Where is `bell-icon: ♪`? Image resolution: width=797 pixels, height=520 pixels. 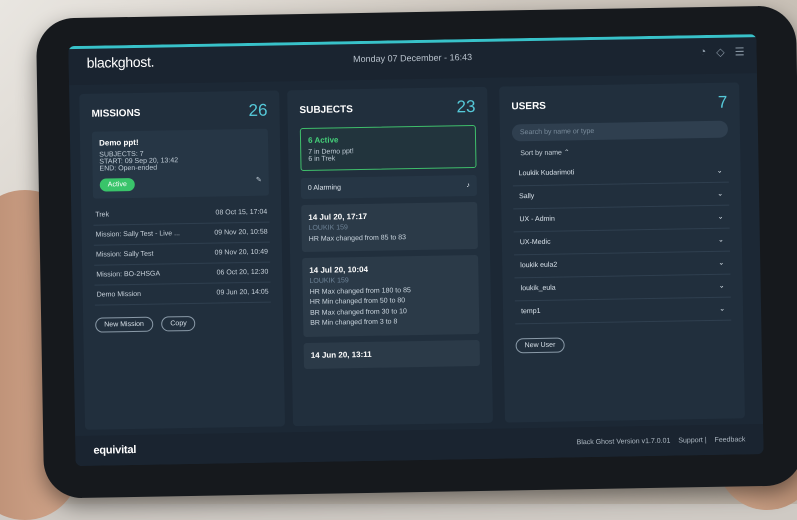
bell-icon: ♪ is located at coordinates (468, 186).